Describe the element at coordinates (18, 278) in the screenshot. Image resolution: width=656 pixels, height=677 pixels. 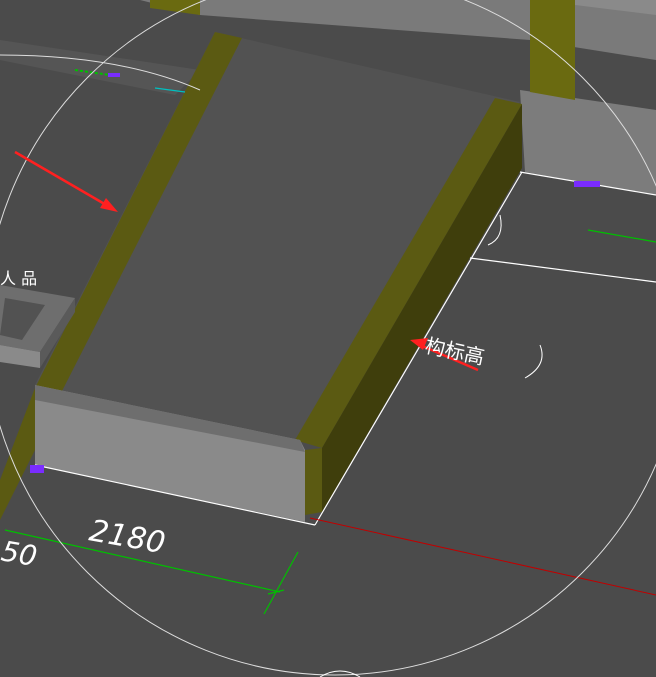
I see `room-label-partial: 人 品` at that location.